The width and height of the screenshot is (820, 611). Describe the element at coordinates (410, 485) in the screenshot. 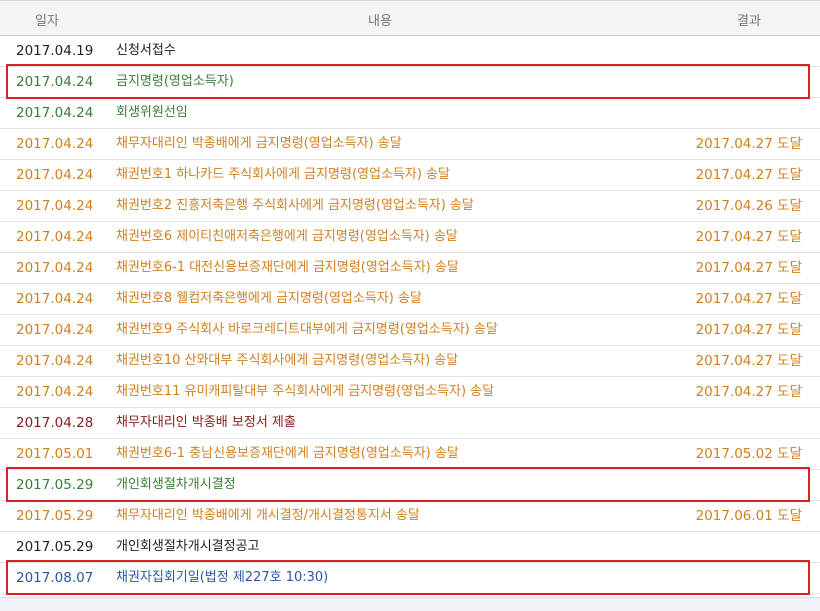

I see `table-row: 2017.05.29 개인회생절차개시결정` at that location.